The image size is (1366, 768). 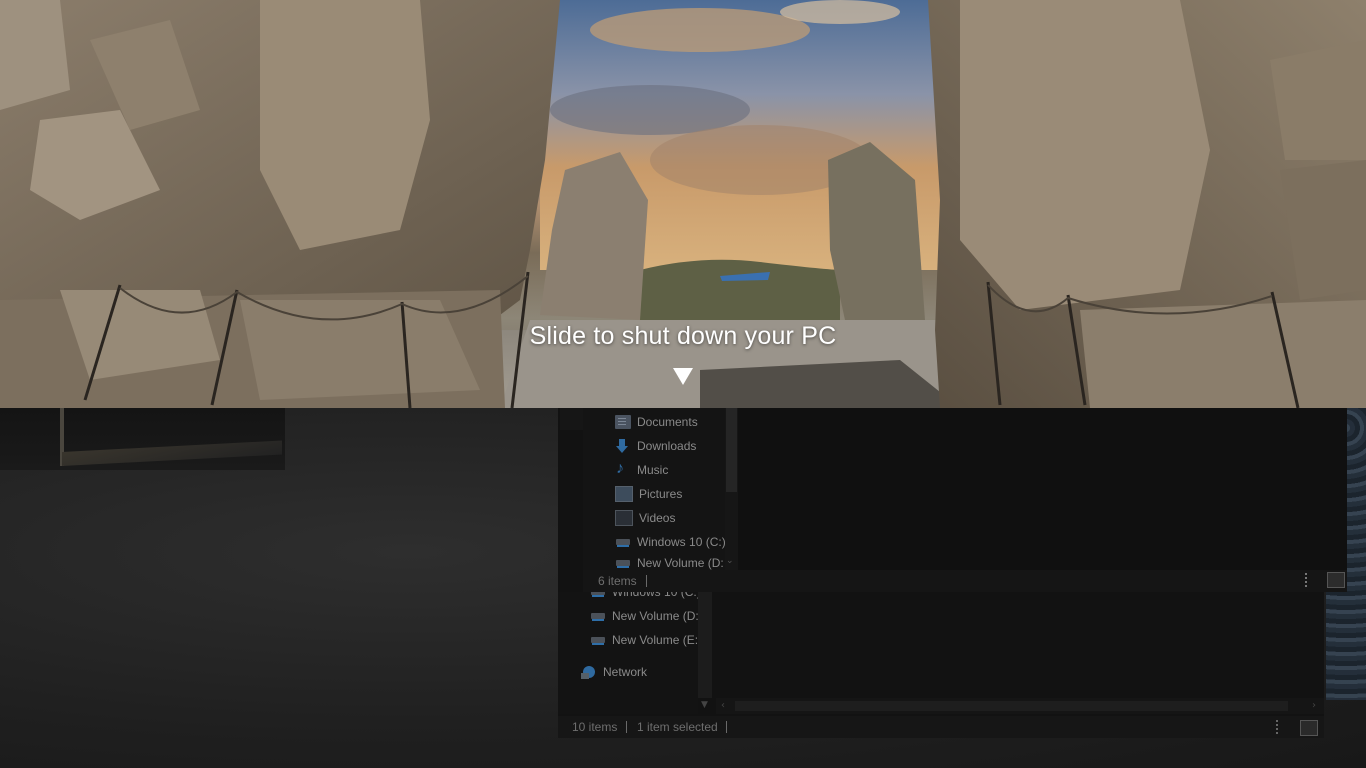 I want to click on scroll-down-icon: ⌄, so click(x=730, y=561).